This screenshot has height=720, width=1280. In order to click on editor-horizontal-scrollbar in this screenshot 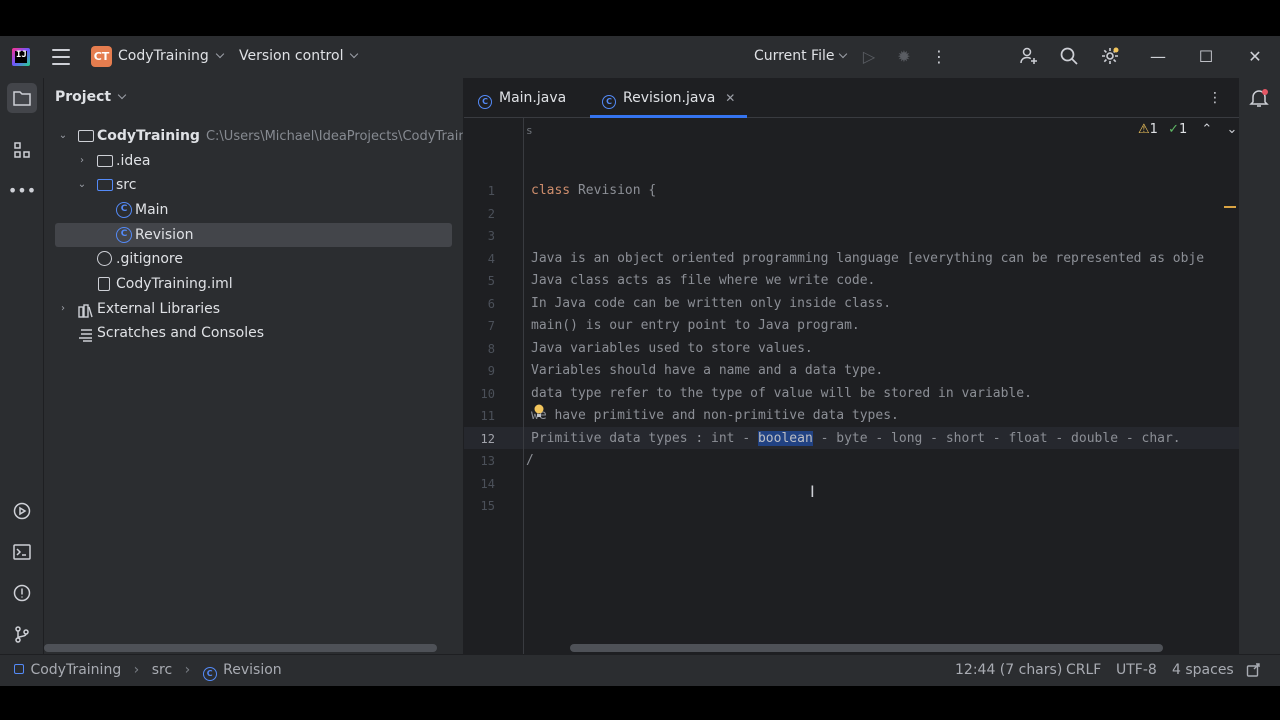, I will do `click(866, 648)`.